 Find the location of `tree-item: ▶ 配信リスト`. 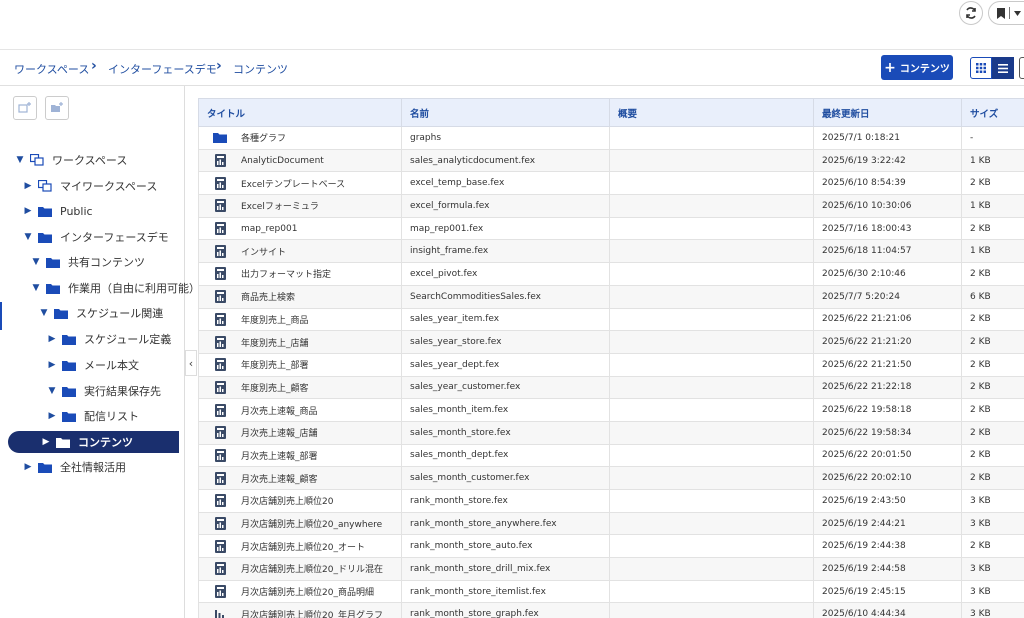

tree-item: ▶ 配信リスト is located at coordinates (92, 416).